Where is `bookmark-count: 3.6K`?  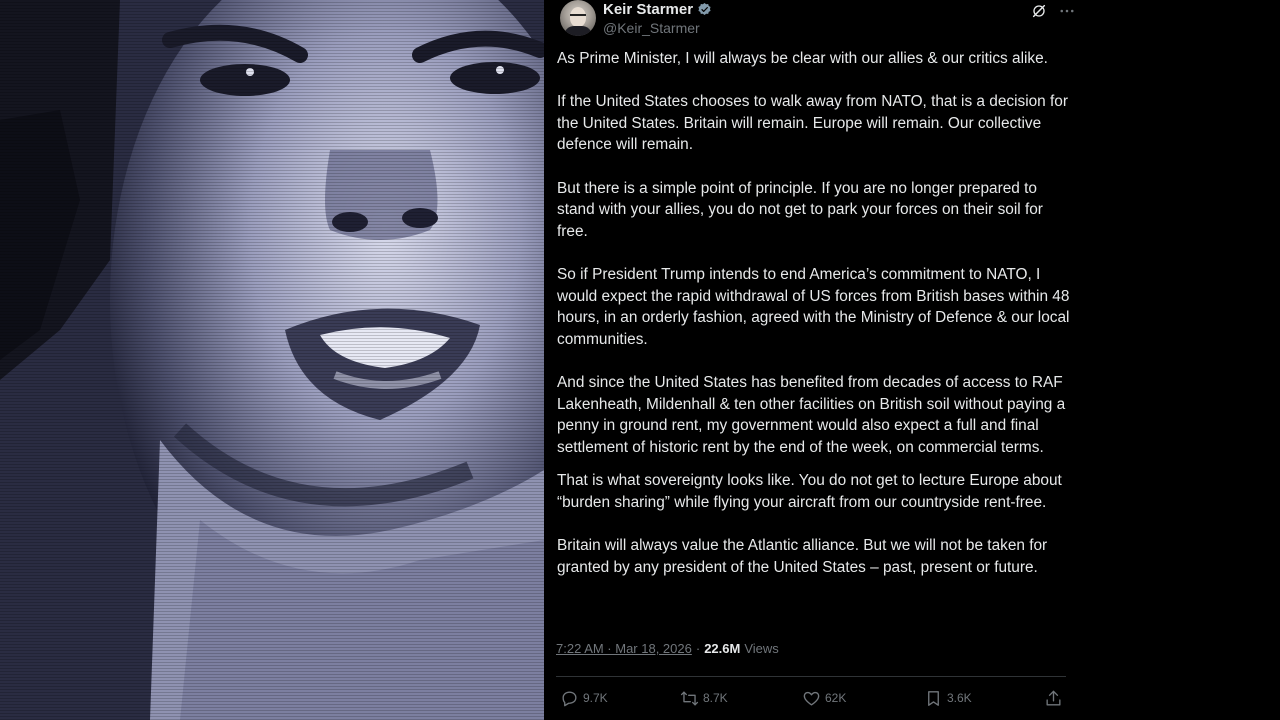 bookmark-count: 3.6K is located at coordinates (959, 698).